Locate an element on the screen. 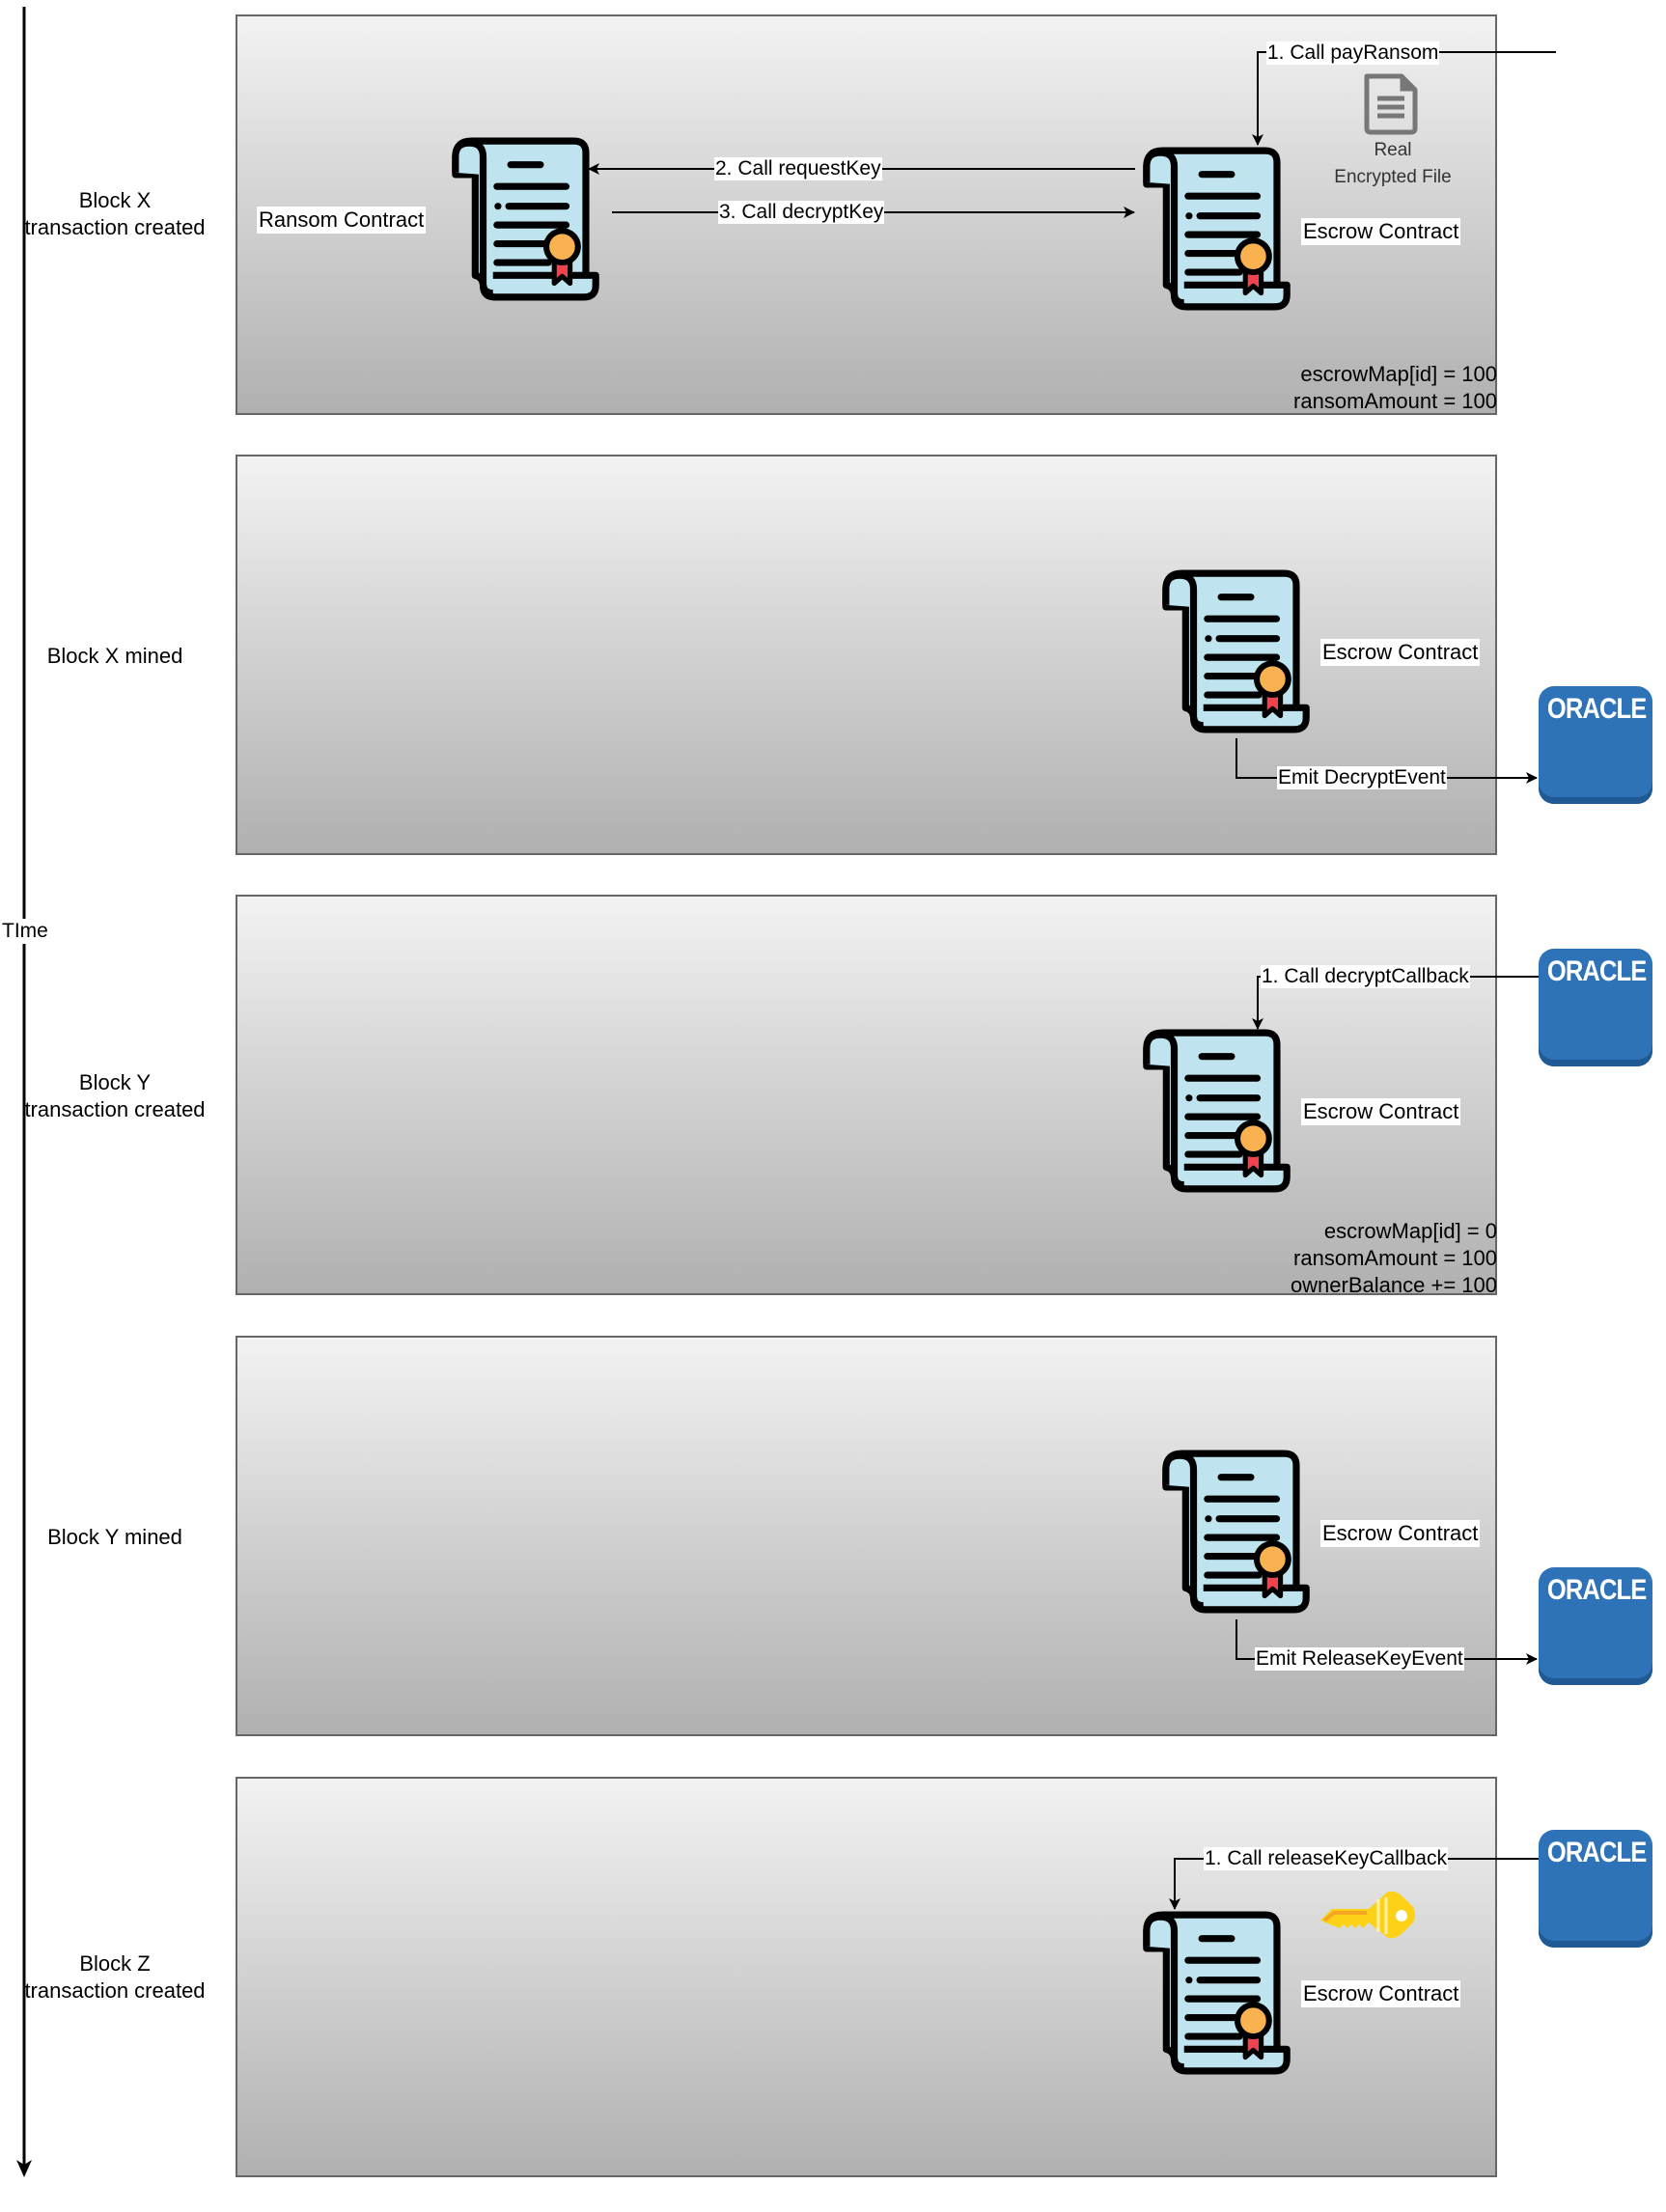 This screenshot has height=2212, width=1666. encrypted-file-icon is located at coordinates (1391, 104).